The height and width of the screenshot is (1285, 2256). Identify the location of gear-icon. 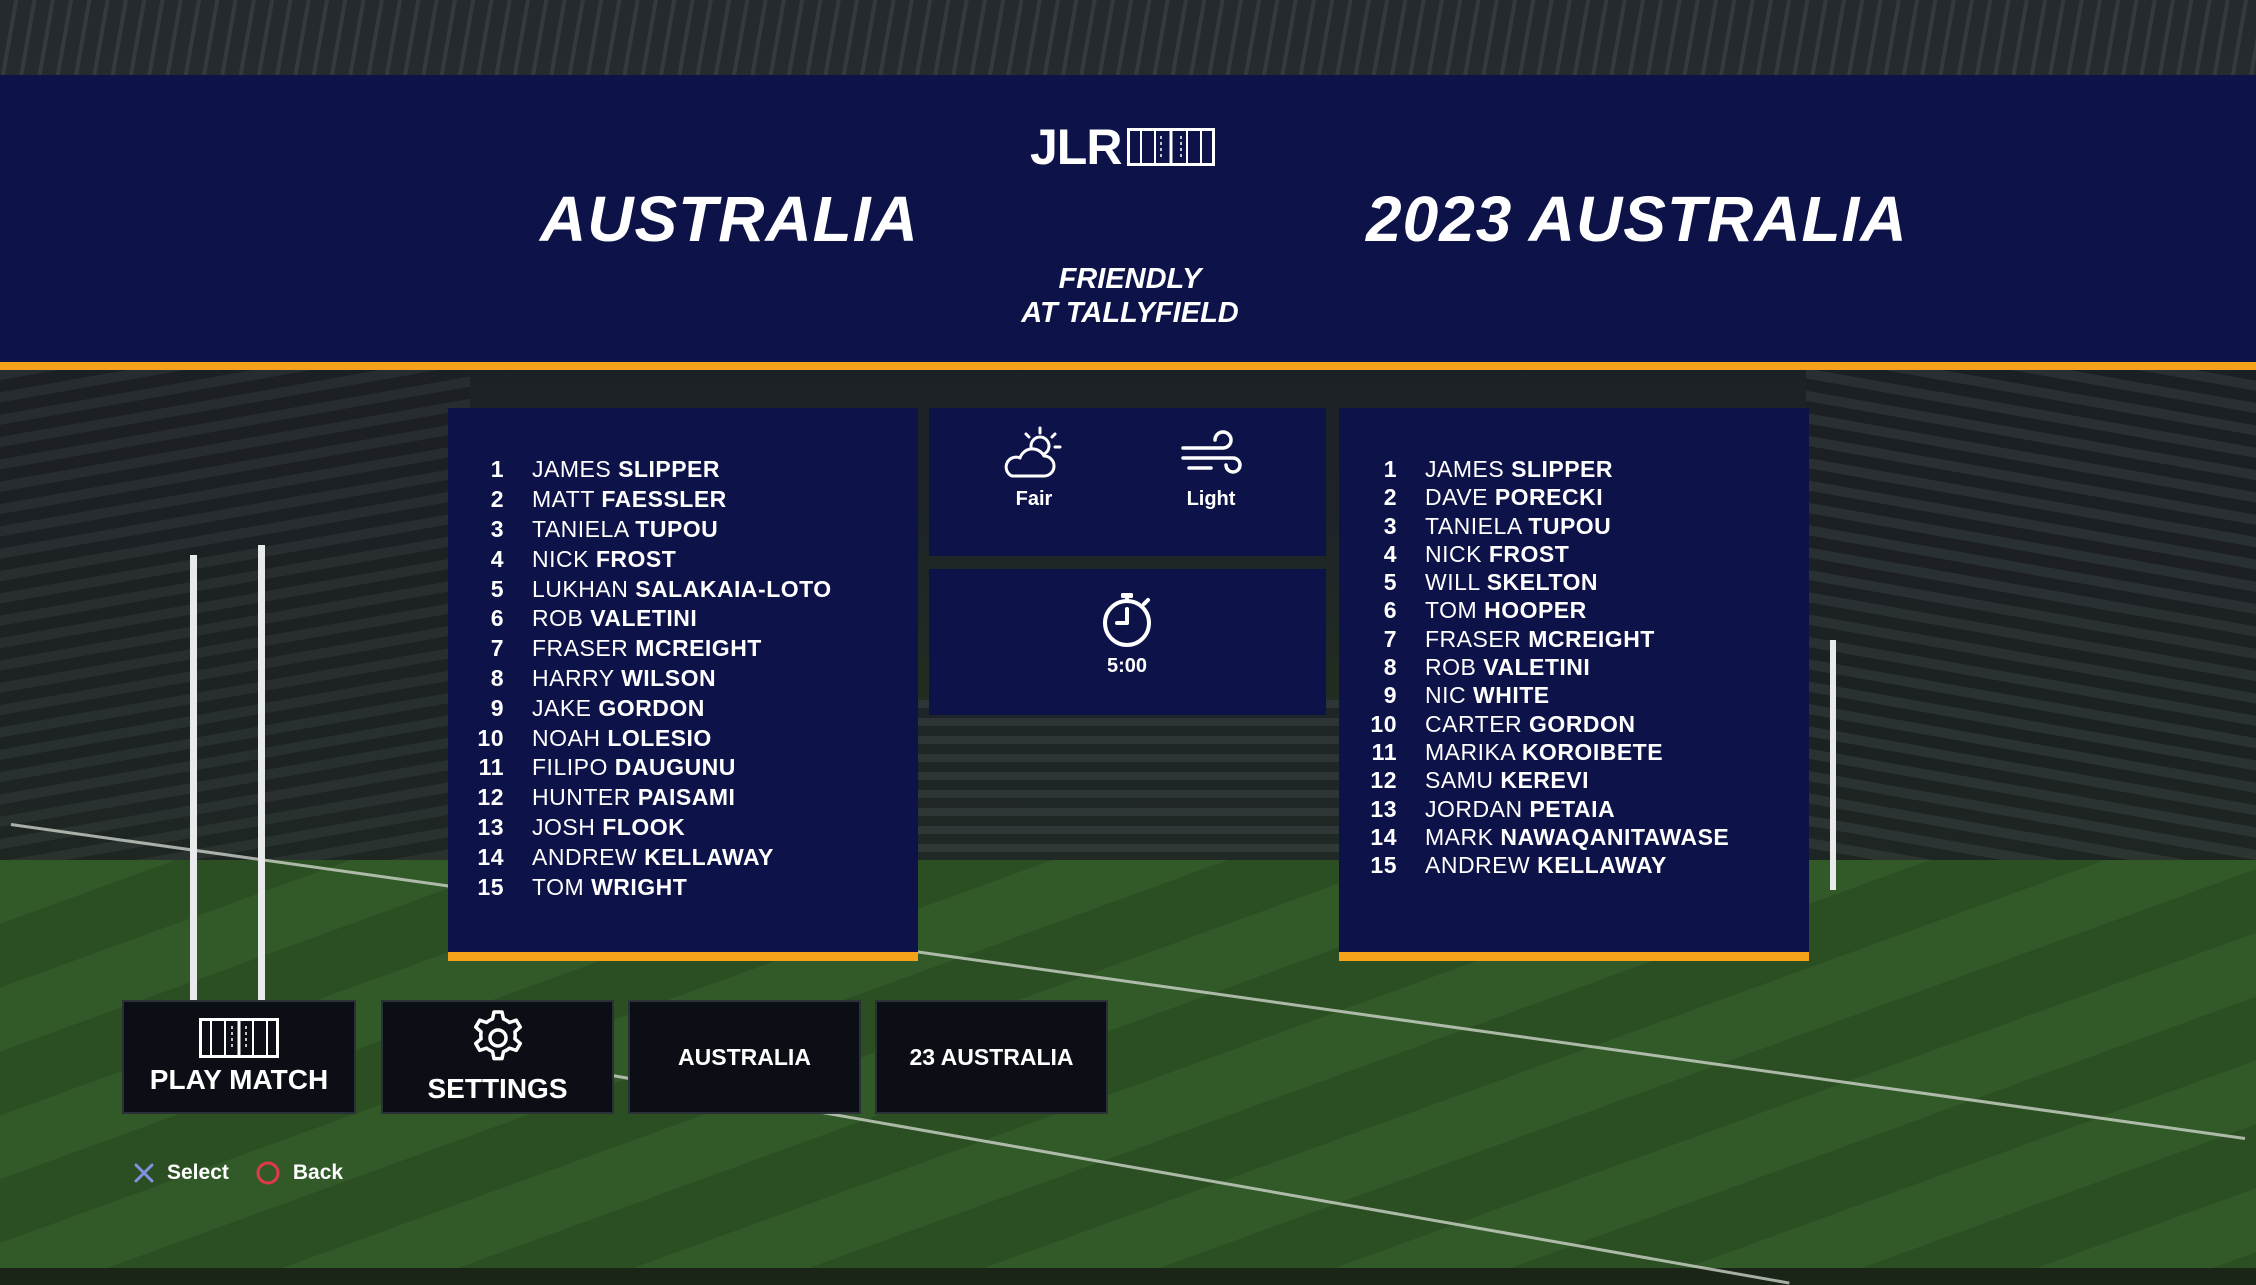
(497, 1035).